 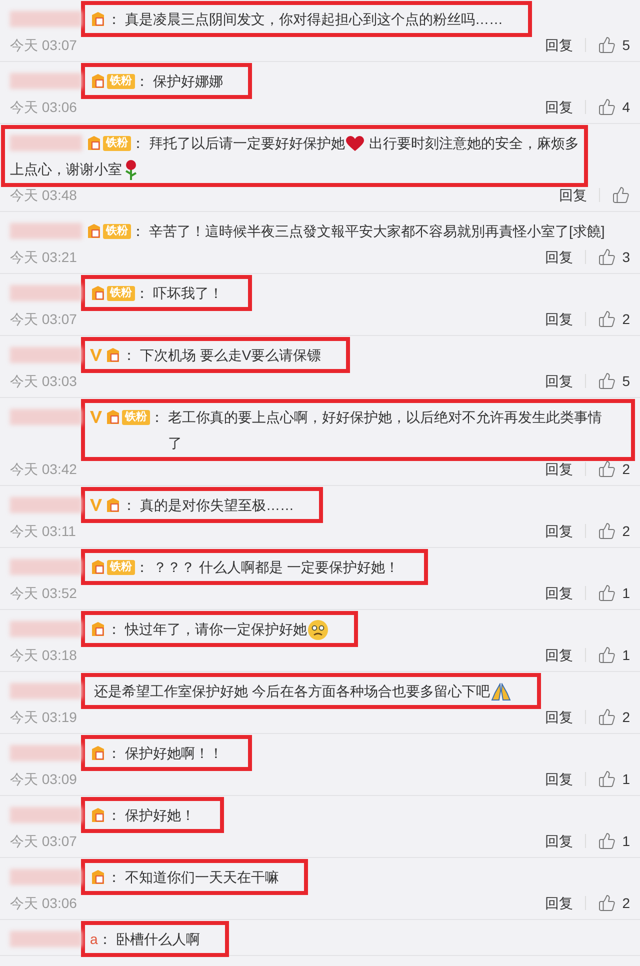 What do you see at coordinates (94, 939) in the screenshot?
I see `username-fragment: a` at bounding box center [94, 939].